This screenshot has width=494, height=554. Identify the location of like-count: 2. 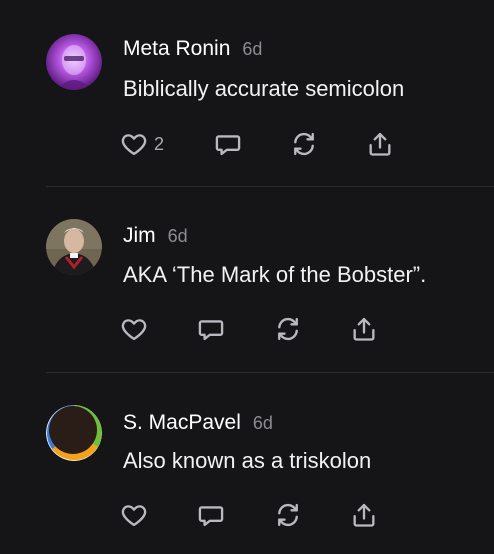
(159, 143).